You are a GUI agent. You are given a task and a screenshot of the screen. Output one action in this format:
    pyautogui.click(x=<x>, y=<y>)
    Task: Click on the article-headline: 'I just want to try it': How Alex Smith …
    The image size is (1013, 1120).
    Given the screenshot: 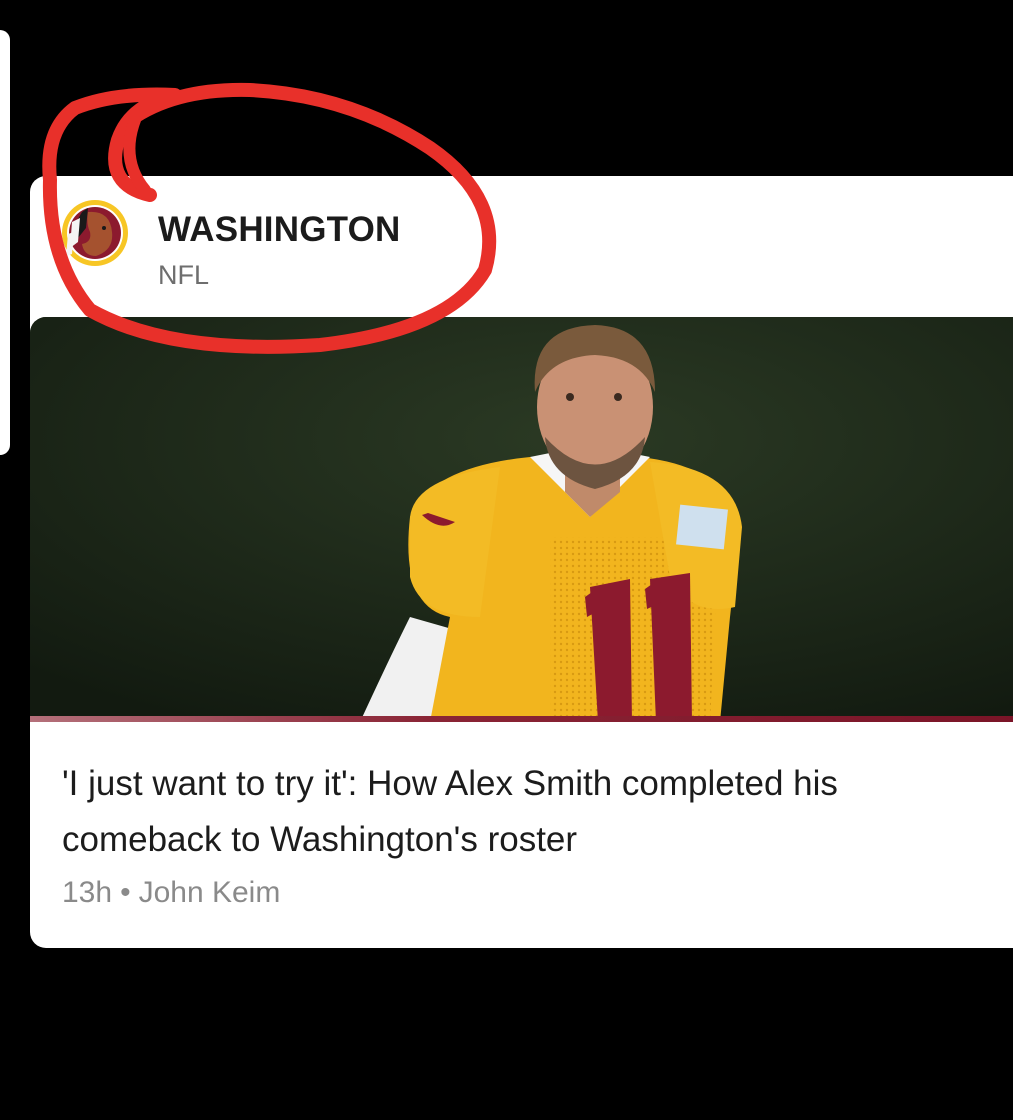 What is the action you would take?
    pyautogui.click(x=532, y=812)
    